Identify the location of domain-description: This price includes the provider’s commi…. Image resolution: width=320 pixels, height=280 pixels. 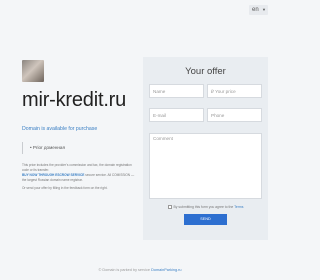
(79, 173).